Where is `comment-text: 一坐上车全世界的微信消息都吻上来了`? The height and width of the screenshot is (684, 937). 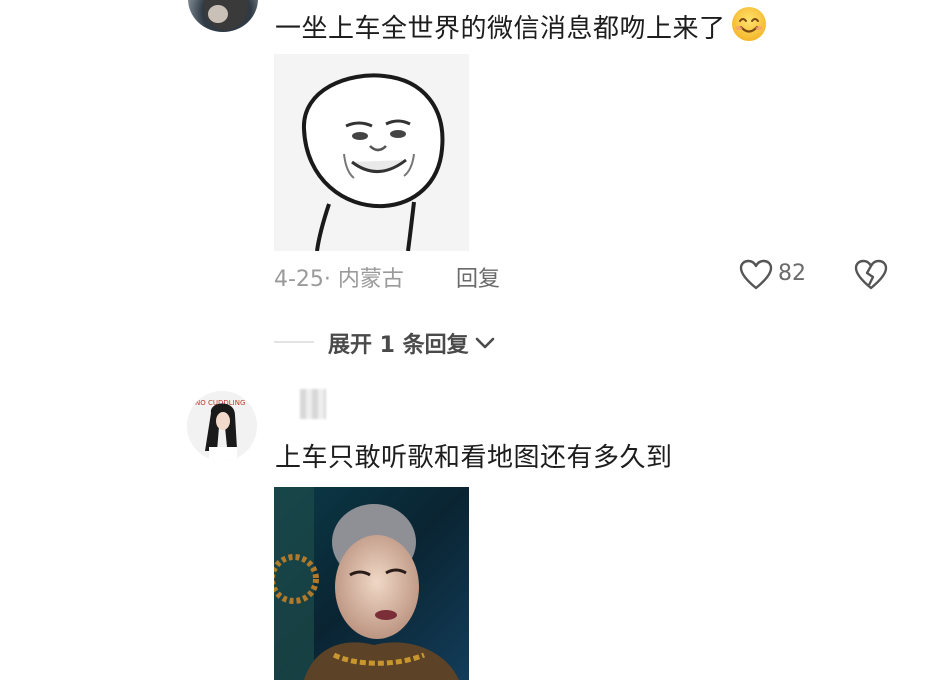
comment-text: 一坐上车全世界的微信消息都吻上来了 is located at coordinates (521, 27).